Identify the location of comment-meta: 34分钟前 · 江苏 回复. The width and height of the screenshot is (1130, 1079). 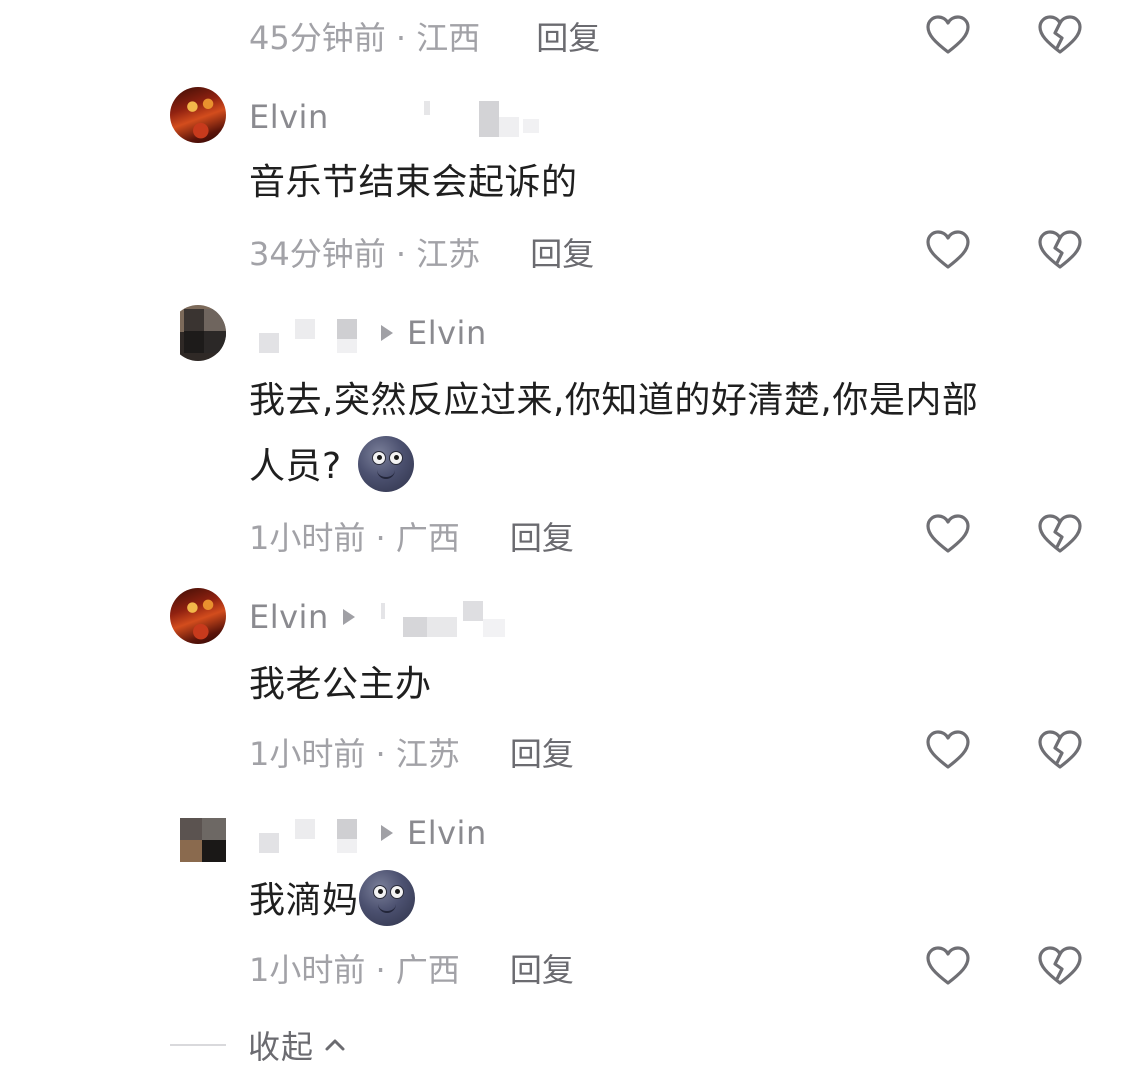
(421, 252).